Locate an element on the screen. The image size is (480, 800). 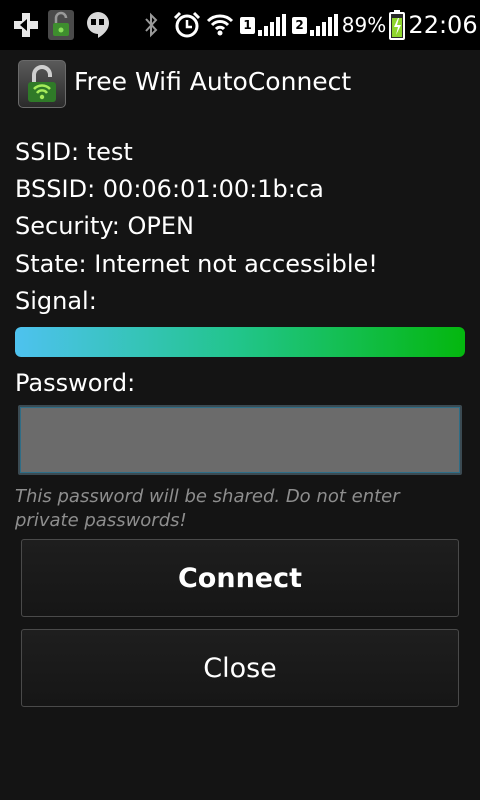
connect-button: Connect is located at coordinates (240, 578).